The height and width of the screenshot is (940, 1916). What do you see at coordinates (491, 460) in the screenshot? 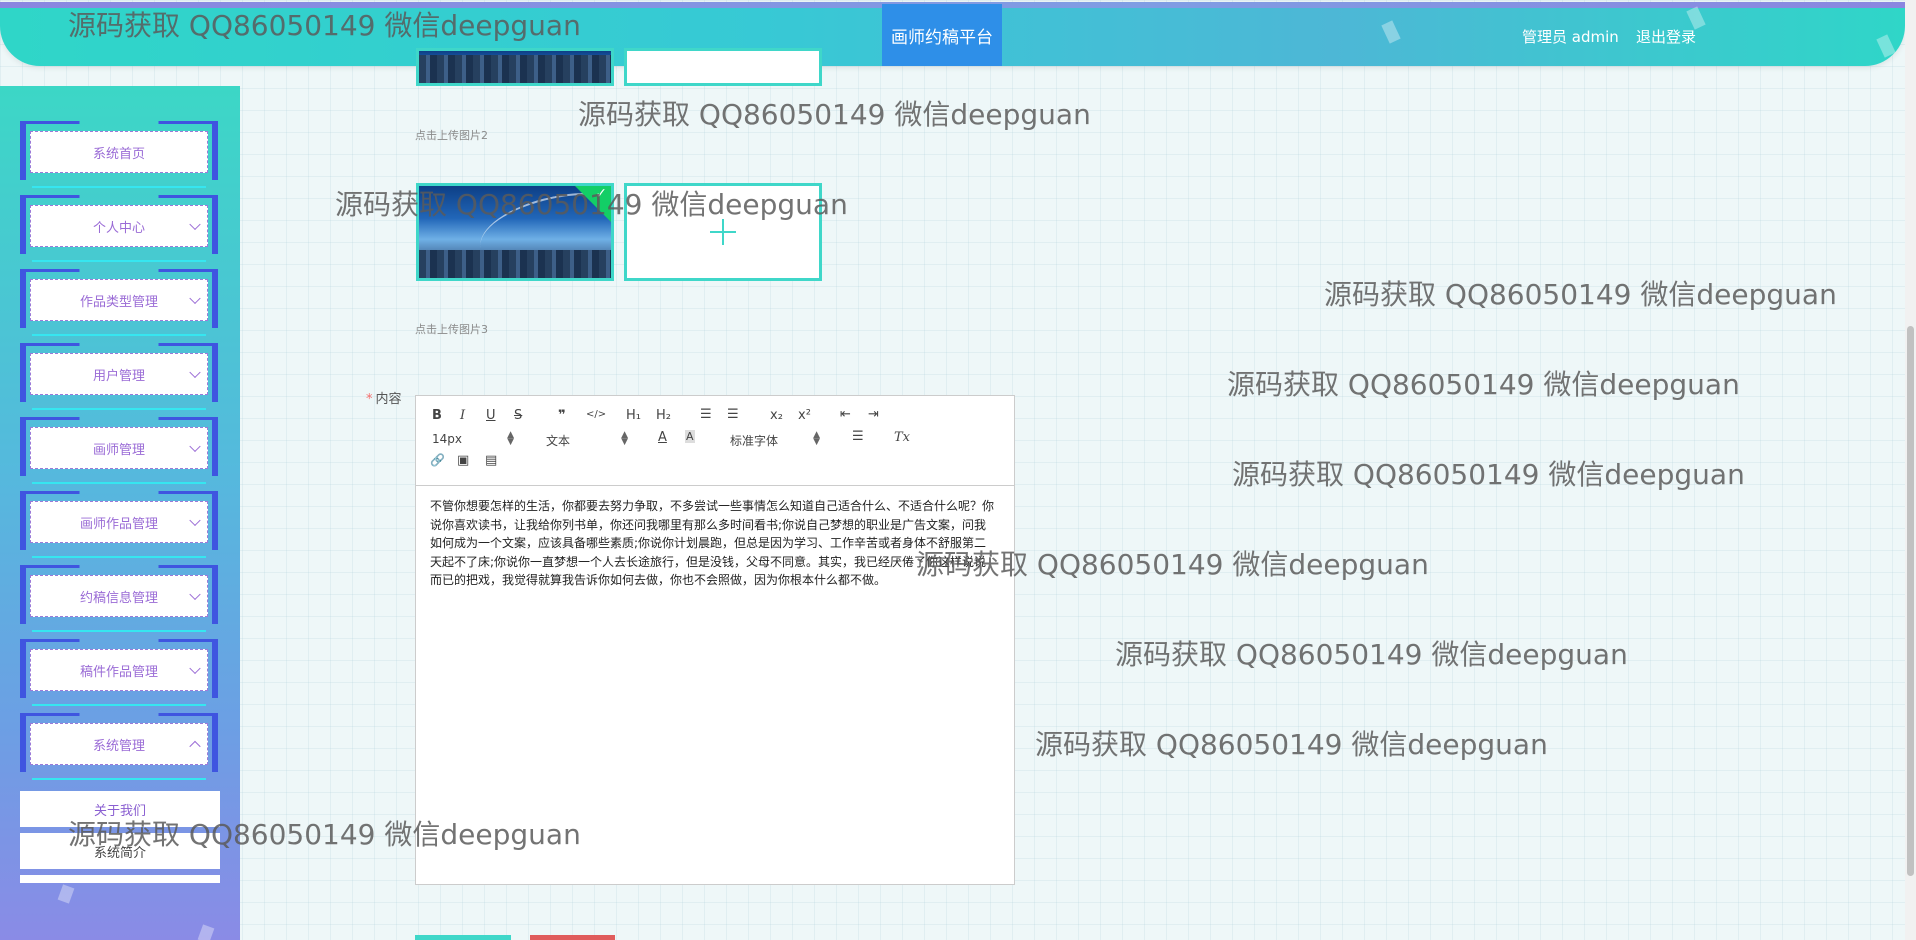
I see `video-icon: ▤` at bounding box center [491, 460].